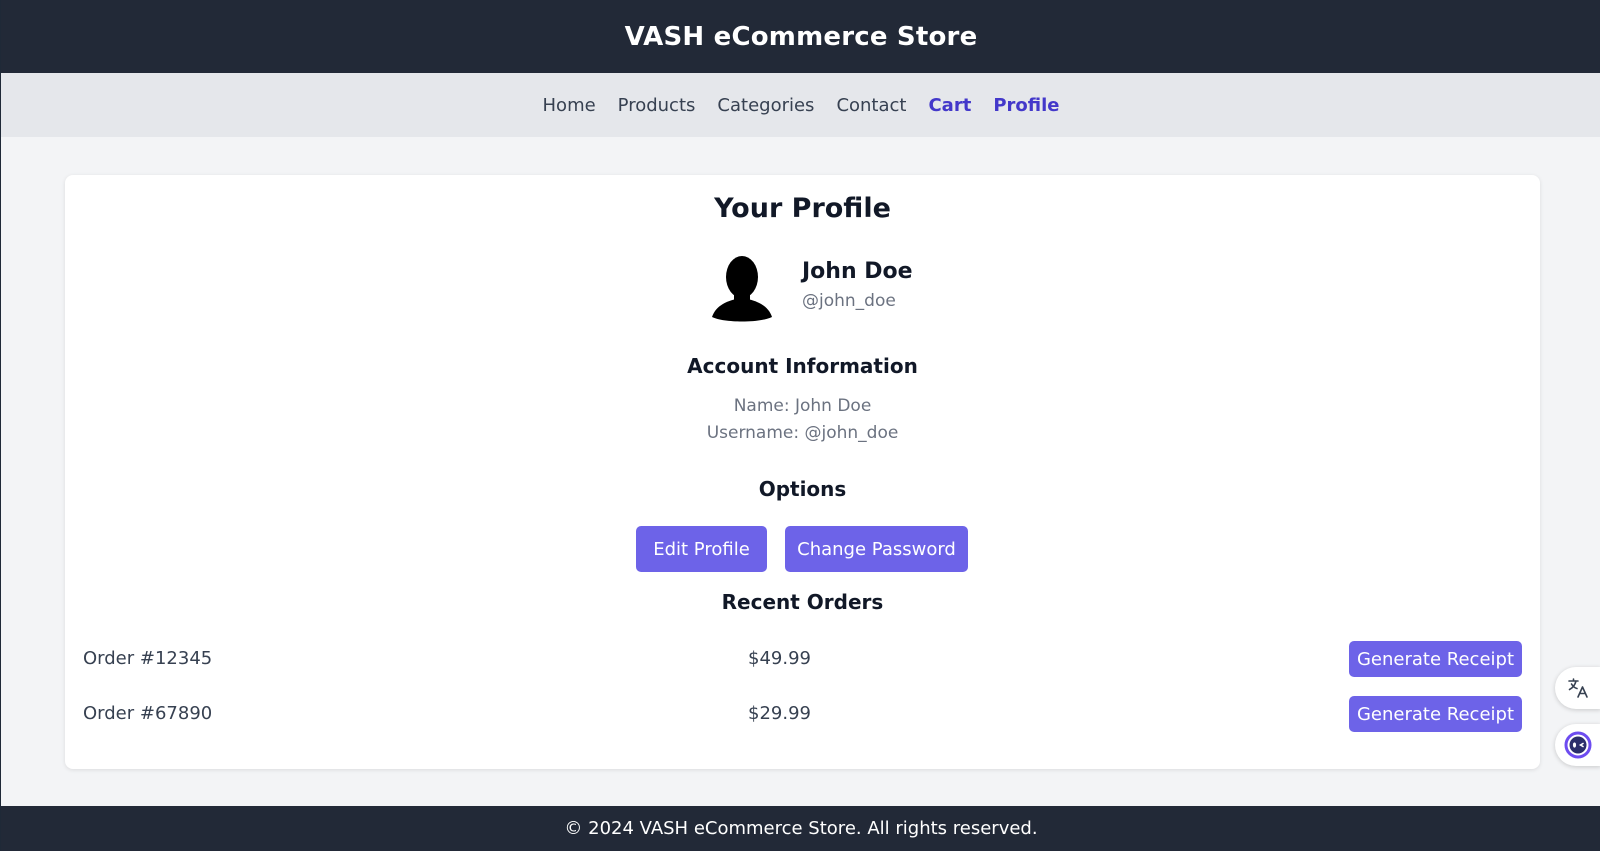  I want to click on nav-cart-link: Cart, so click(949, 105).